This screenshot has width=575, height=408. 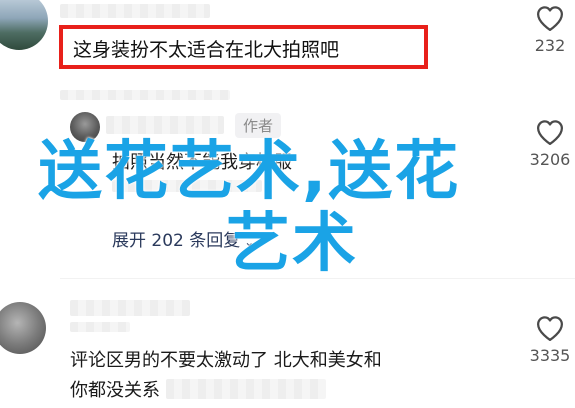 What do you see at coordinates (550, 355) in the screenshot?
I see `like-count: 3335` at bounding box center [550, 355].